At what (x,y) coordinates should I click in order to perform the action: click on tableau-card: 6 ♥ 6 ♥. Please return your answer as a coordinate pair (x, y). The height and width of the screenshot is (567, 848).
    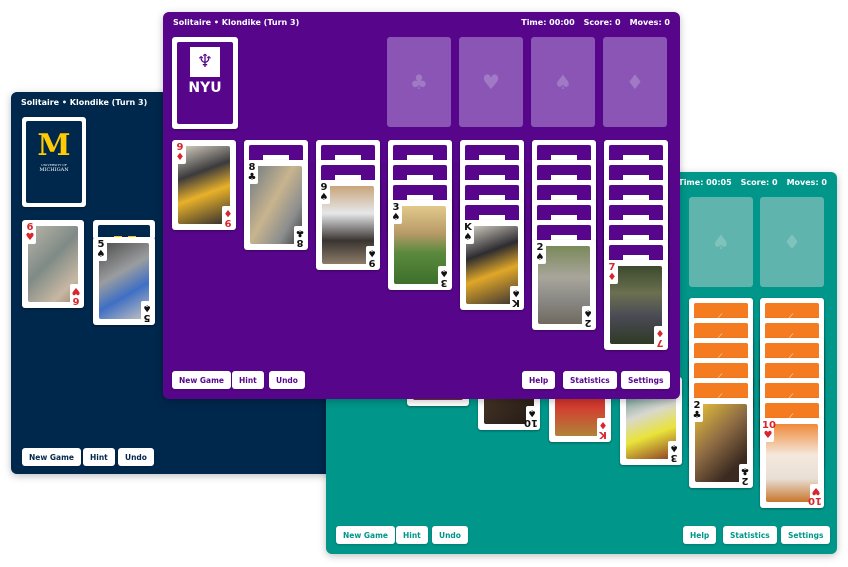
    Looking at the image, I should click on (53, 264).